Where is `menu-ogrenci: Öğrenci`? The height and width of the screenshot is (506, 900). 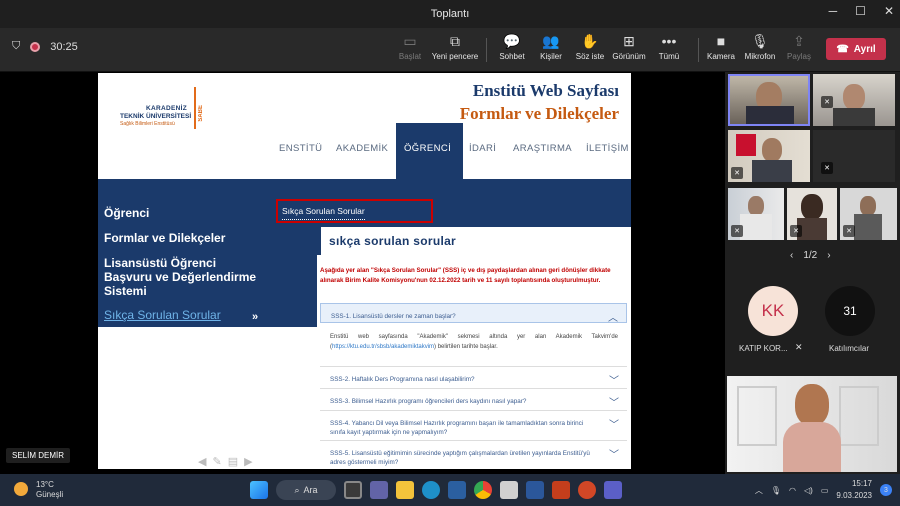 menu-ogrenci: Öğrenci is located at coordinates (126, 213).